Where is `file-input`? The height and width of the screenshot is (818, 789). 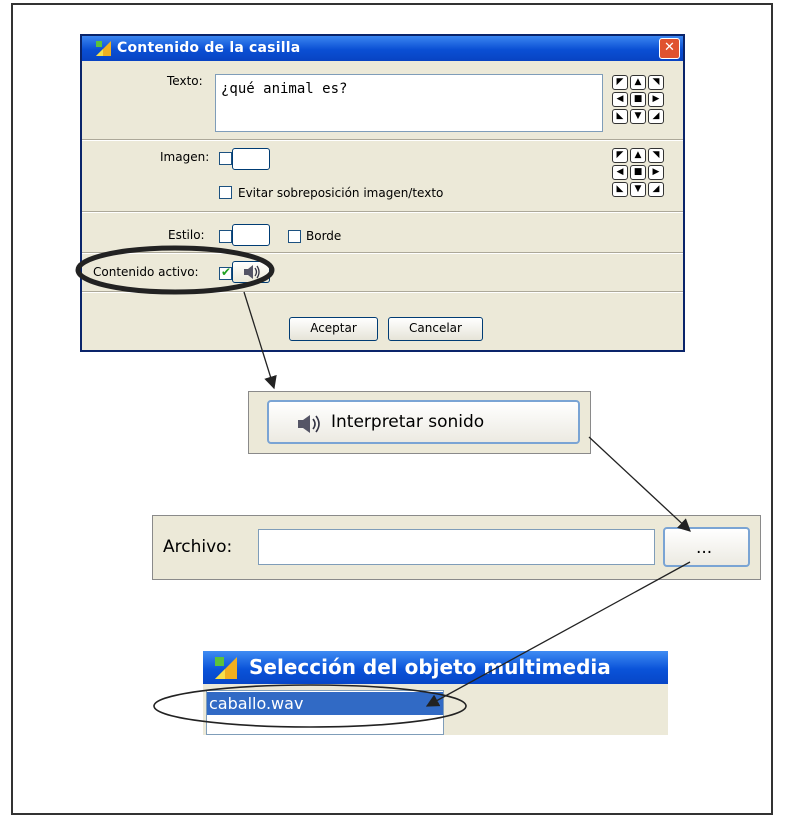 file-input is located at coordinates (456, 547).